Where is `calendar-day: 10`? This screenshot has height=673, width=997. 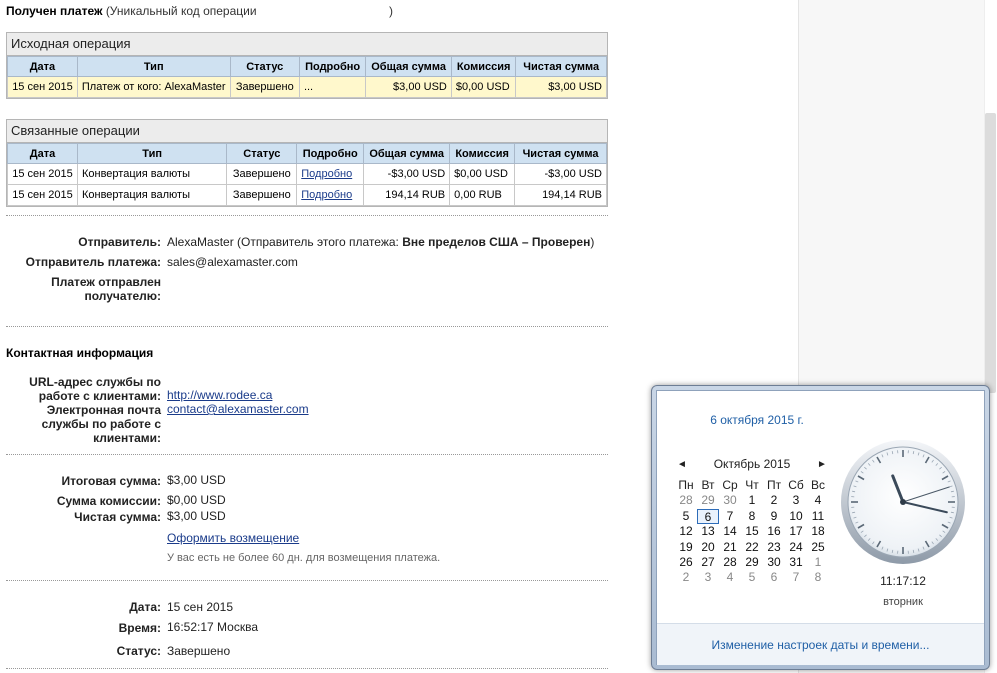
calendar-day: 10 is located at coordinates (796, 516).